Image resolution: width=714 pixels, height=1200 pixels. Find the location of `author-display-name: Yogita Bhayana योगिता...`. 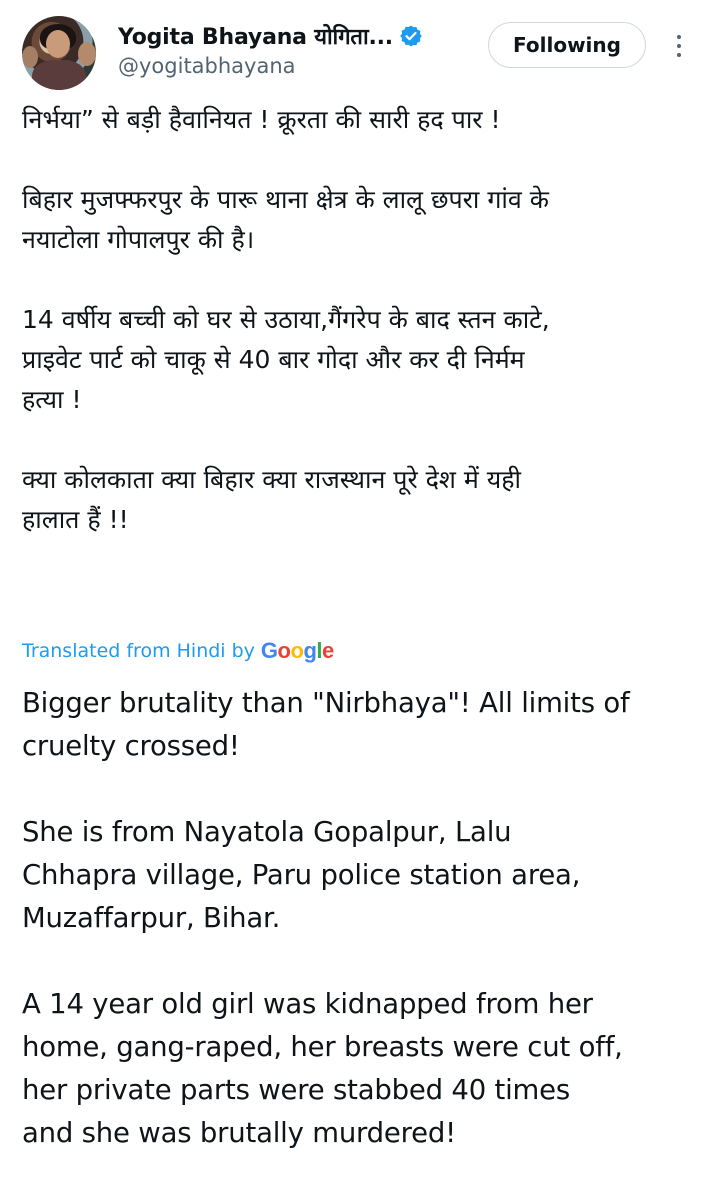

author-display-name: Yogita Bhayana योगिता... is located at coordinates (255, 36).